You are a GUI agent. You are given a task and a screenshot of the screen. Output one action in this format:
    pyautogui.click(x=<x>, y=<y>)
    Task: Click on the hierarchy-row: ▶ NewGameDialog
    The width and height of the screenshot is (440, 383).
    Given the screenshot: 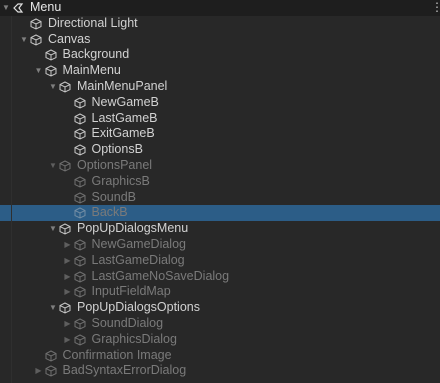 What is the action you would take?
    pyautogui.click(x=220, y=245)
    